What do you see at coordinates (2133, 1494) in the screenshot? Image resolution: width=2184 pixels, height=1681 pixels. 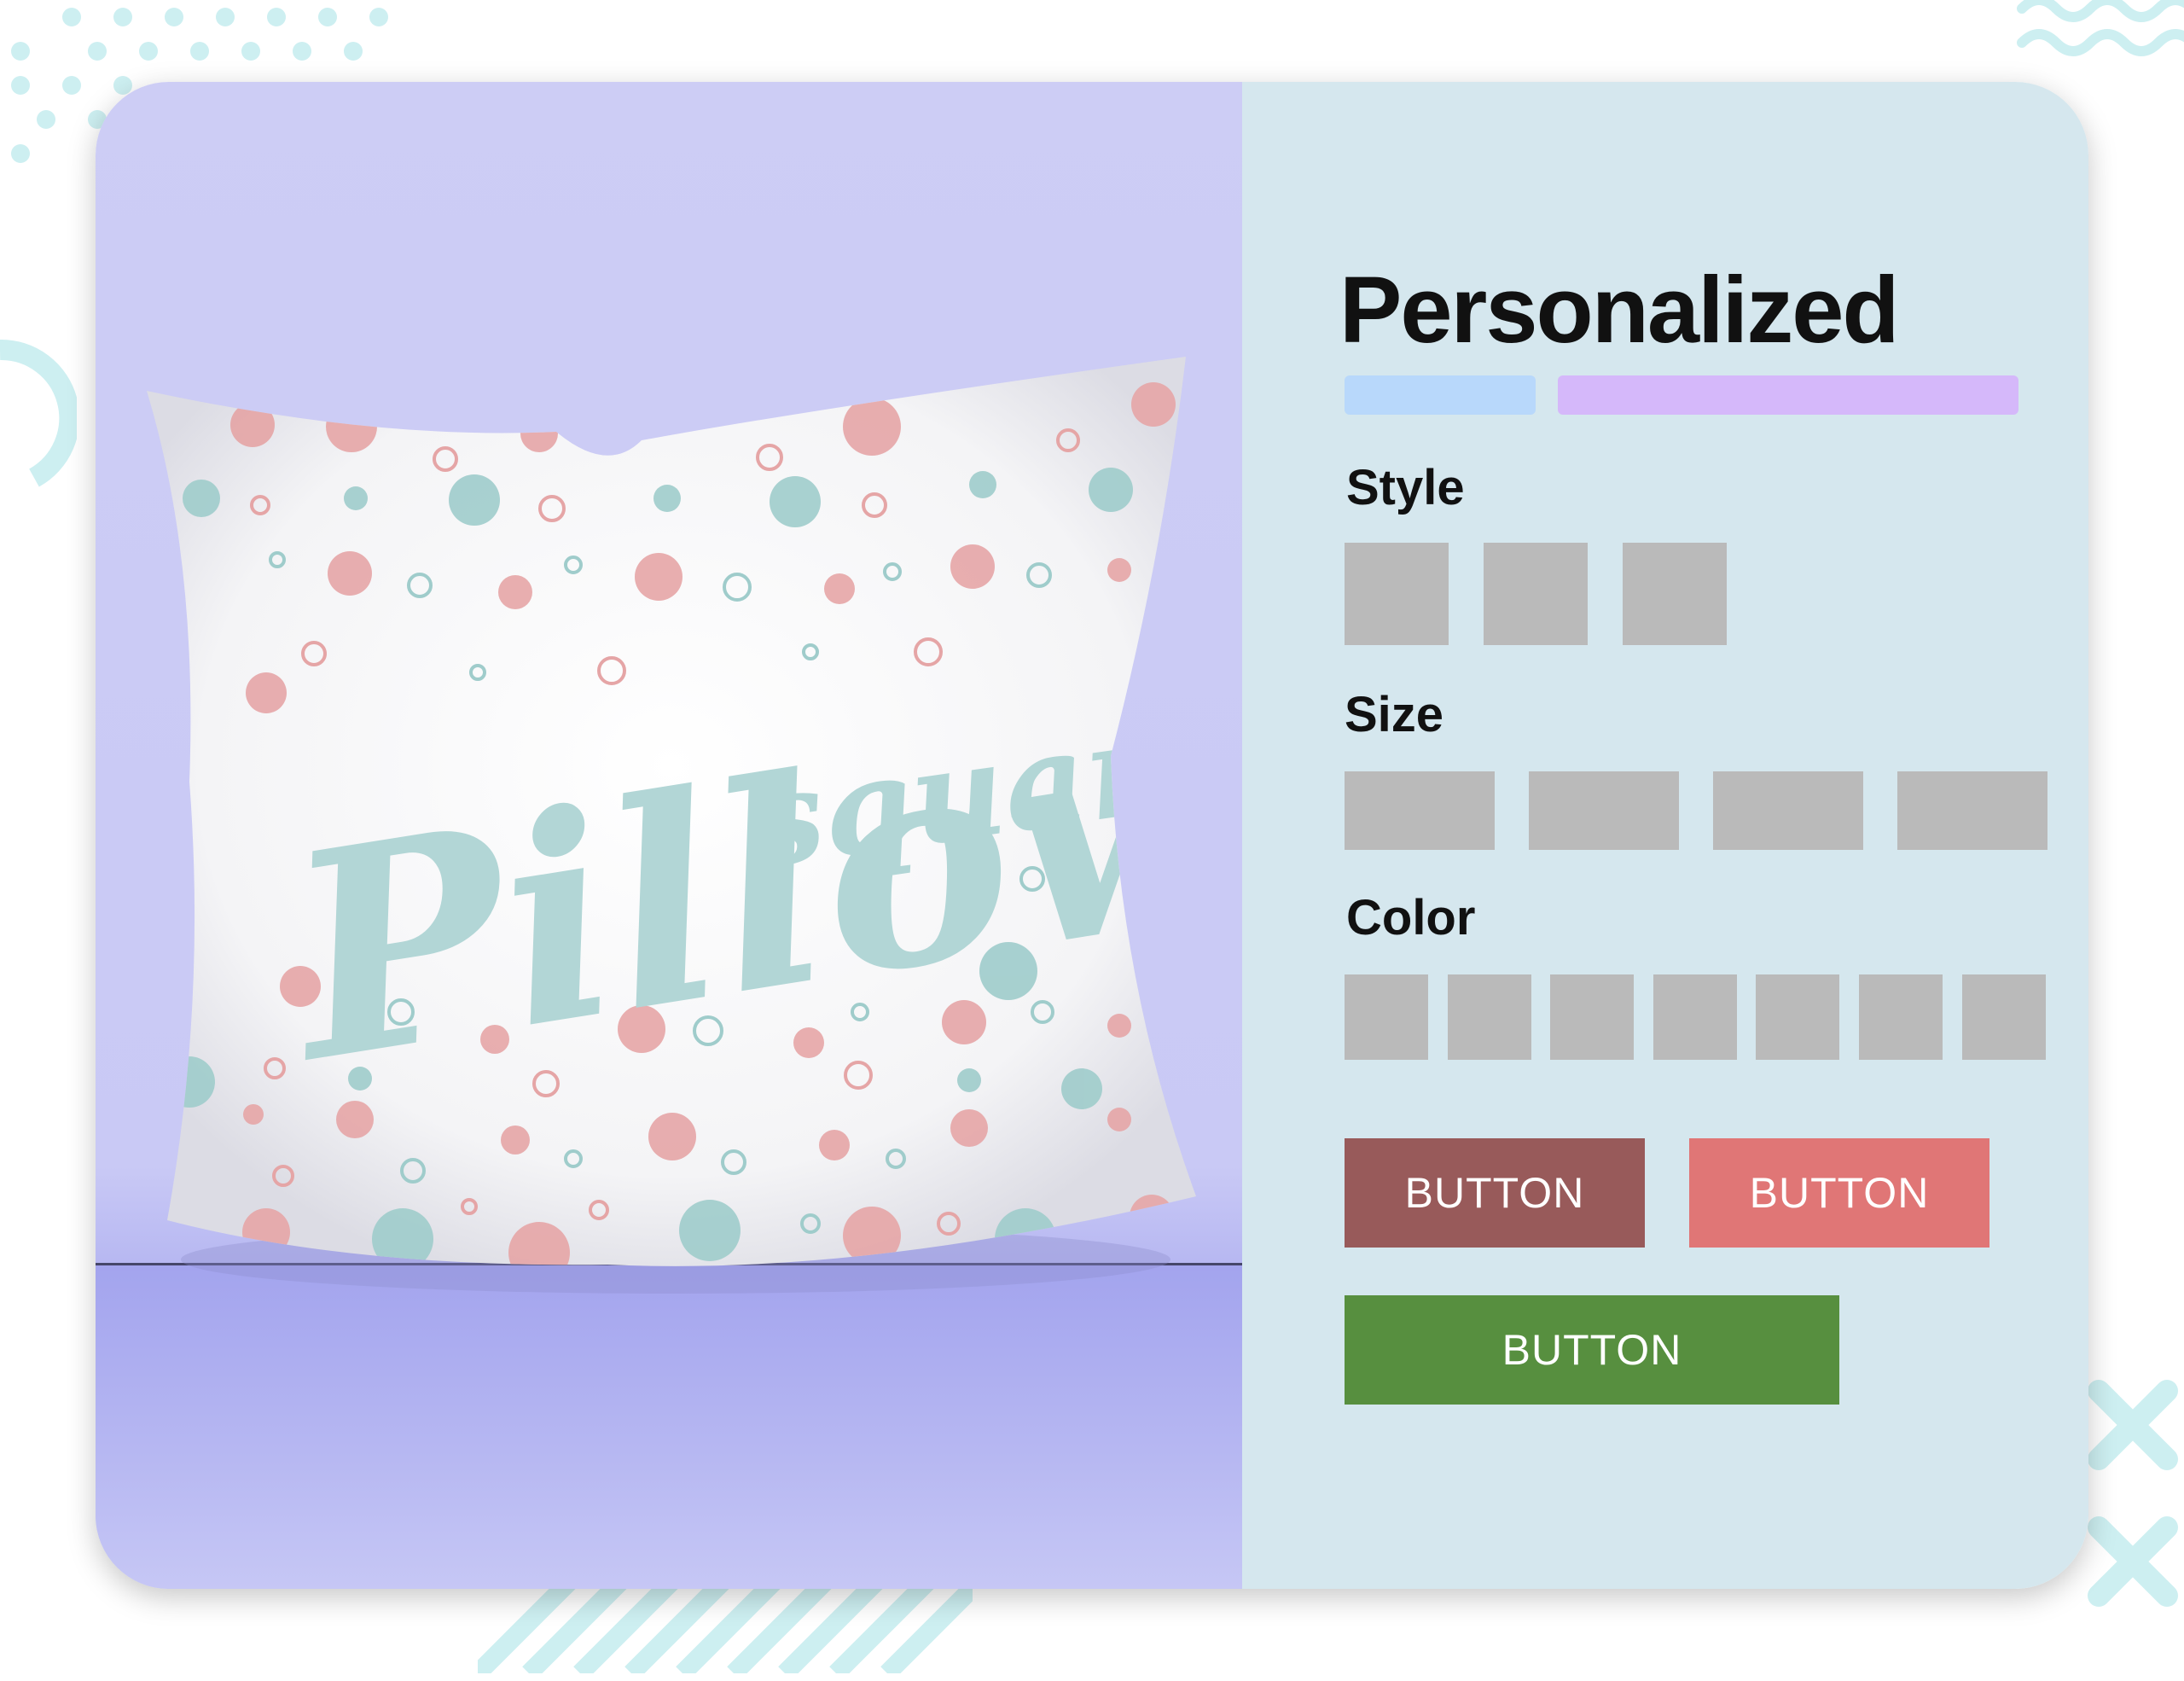 I see `x-pattern-decoration` at bounding box center [2133, 1494].